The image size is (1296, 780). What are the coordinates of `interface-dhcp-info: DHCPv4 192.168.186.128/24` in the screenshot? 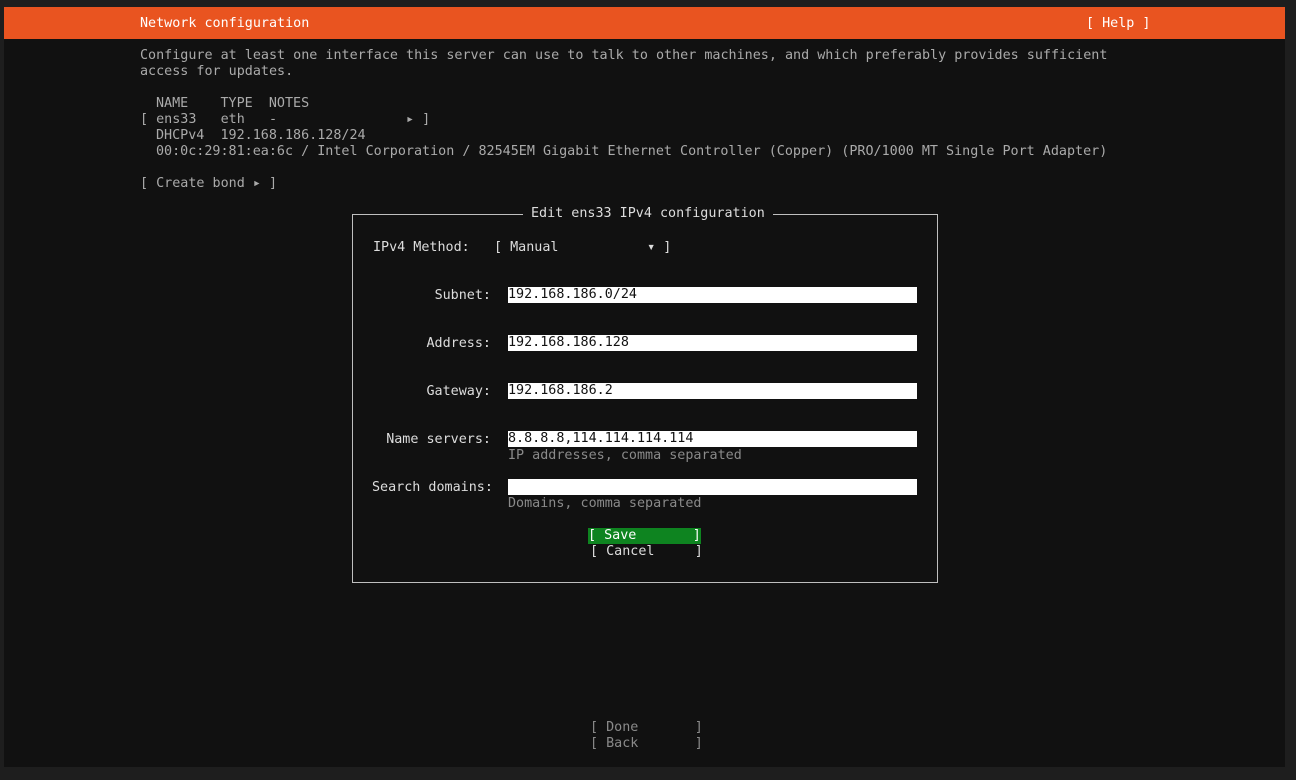 It's located at (261, 135).